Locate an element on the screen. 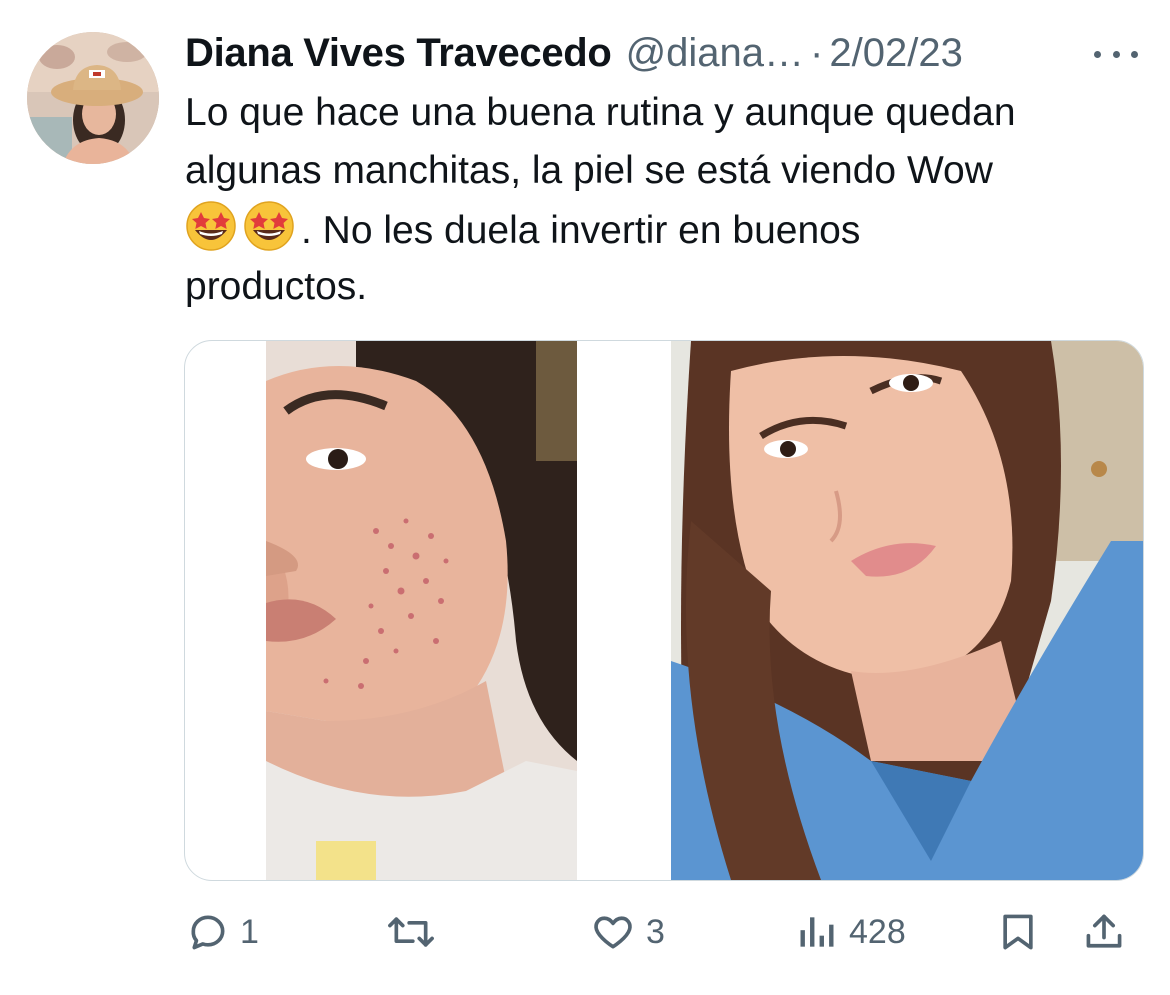  bookmark-icon is located at coordinates (1018, 932).